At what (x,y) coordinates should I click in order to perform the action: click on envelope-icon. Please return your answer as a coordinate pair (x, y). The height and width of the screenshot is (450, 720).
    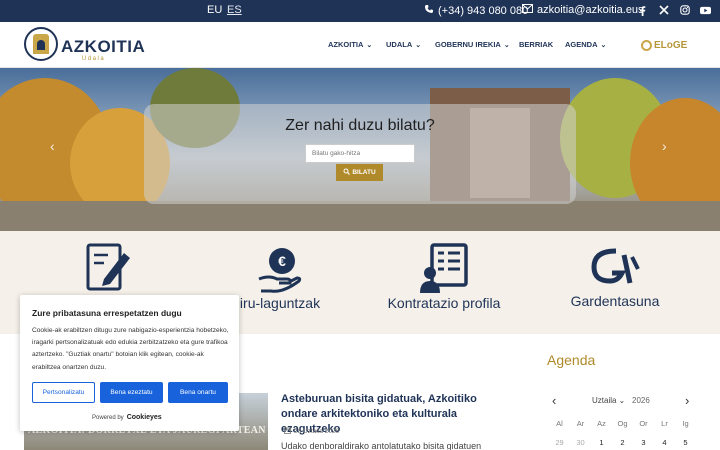
    Looking at the image, I should click on (527, 10).